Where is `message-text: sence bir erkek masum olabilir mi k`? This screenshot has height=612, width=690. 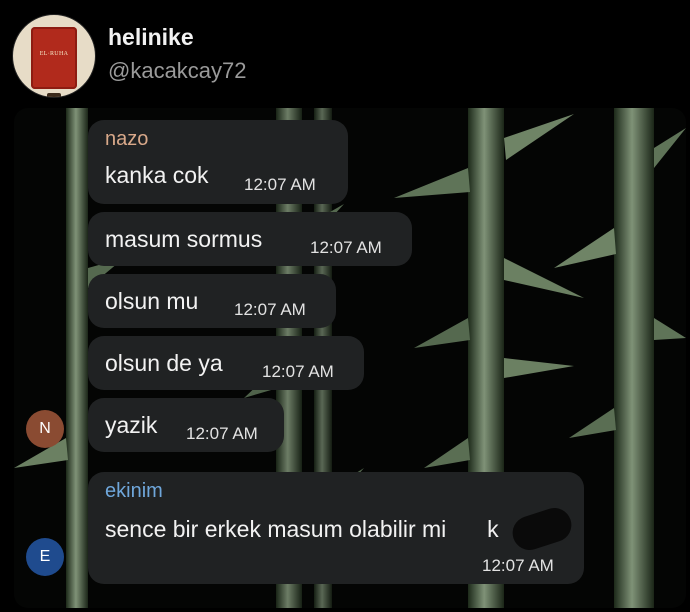
message-text: sence bir erkek masum olabilir mi k is located at coordinates (302, 529).